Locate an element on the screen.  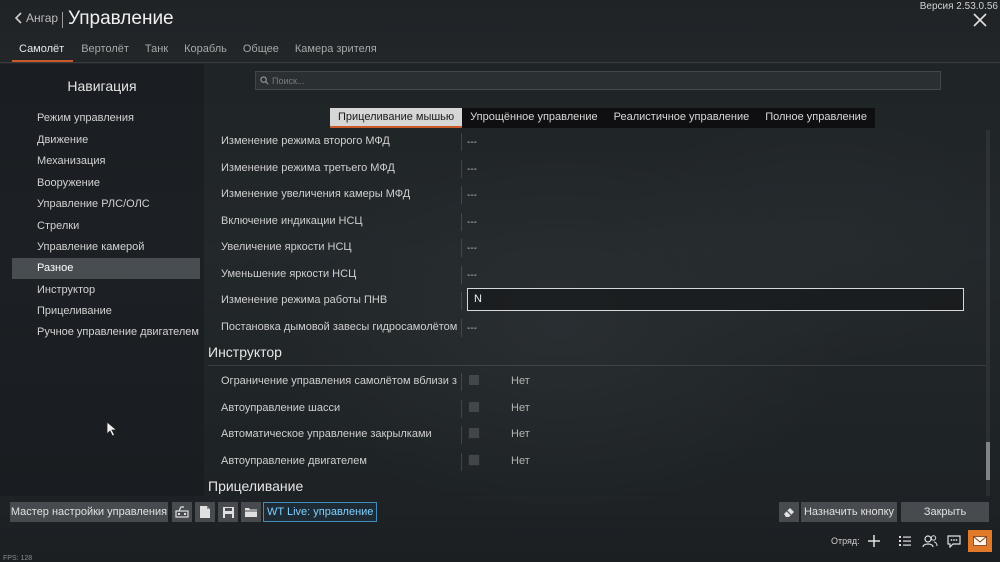
mail-button is located at coordinates (980, 541).